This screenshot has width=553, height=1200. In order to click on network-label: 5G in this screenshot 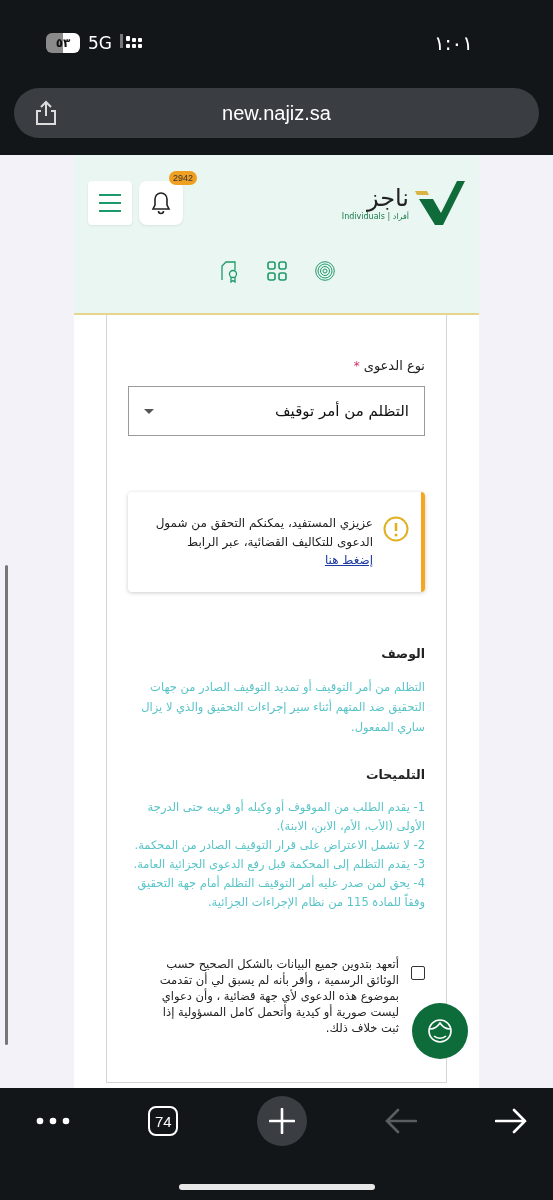, I will do `click(100, 43)`.